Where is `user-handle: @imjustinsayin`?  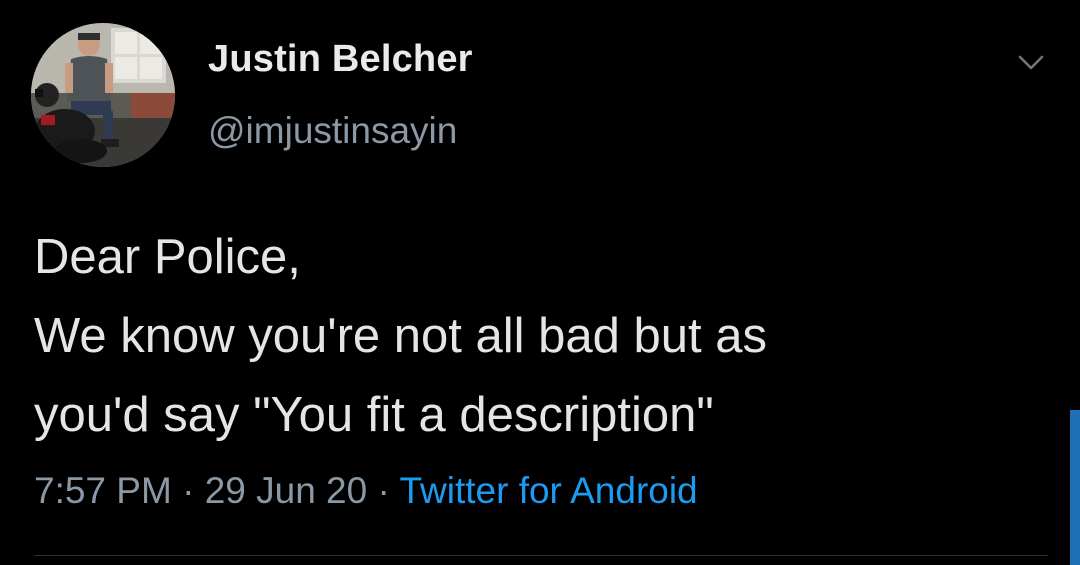 user-handle: @imjustinsayin is located at coordinates (332, 131).